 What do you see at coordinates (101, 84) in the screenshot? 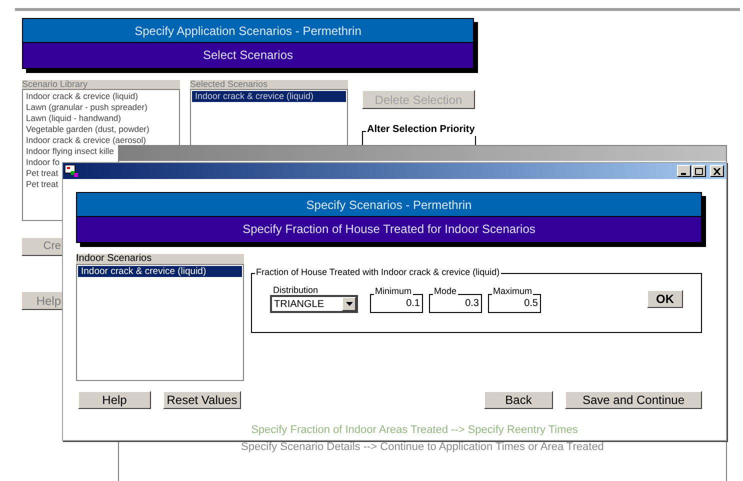
I see `list-label: Scenario Library` at bounding box center [101, 84].